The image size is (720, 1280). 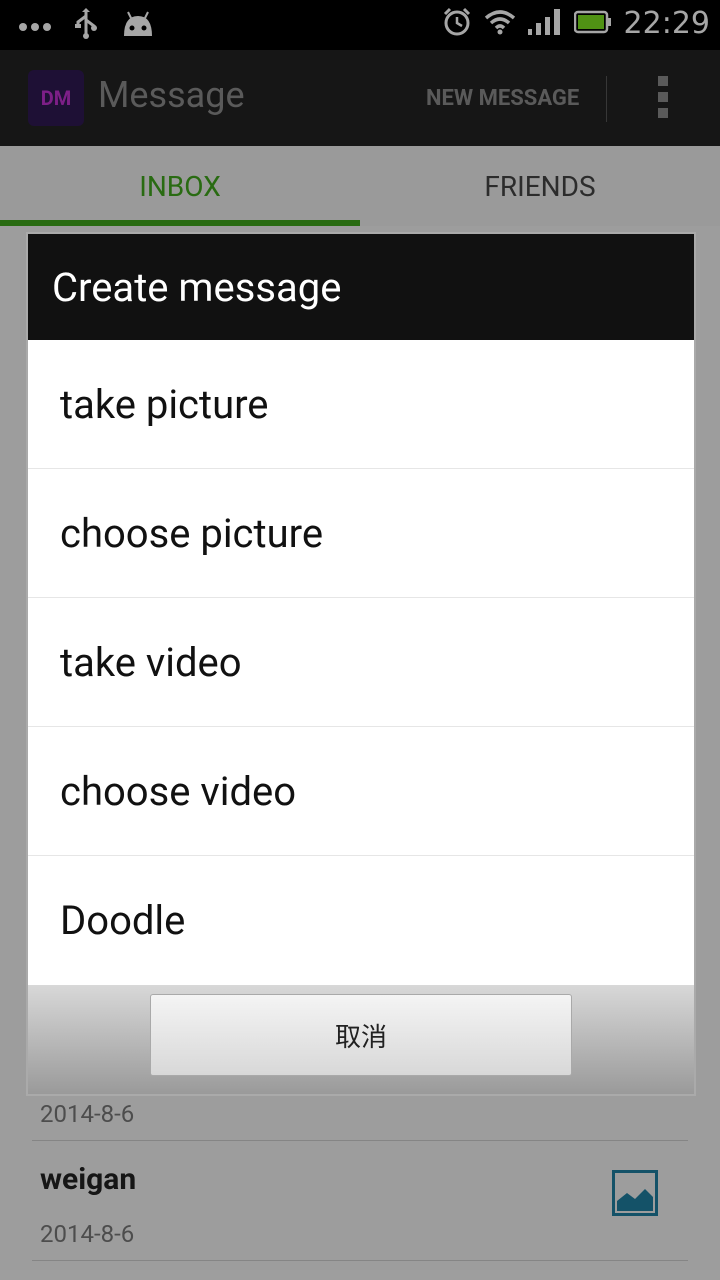 I want to click on dialog-footer: 取消, so click(x=361, y=1039).